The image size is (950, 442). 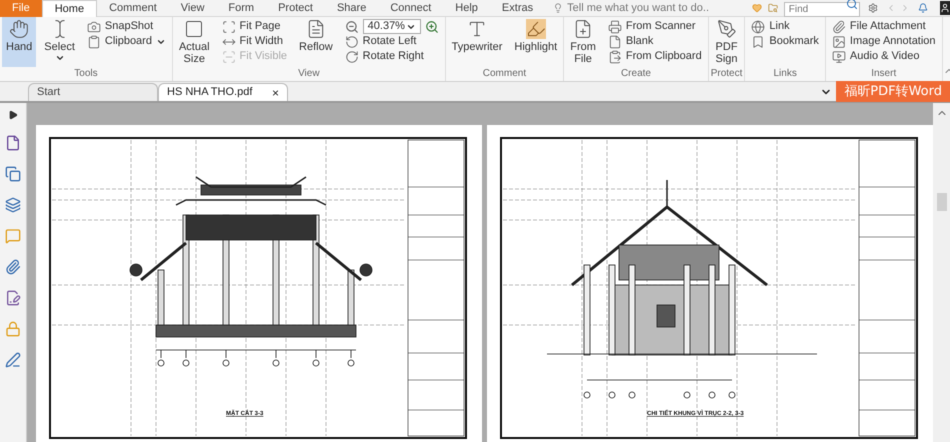 I want to click on zoom-in-icon, so click(x=431, y=27).